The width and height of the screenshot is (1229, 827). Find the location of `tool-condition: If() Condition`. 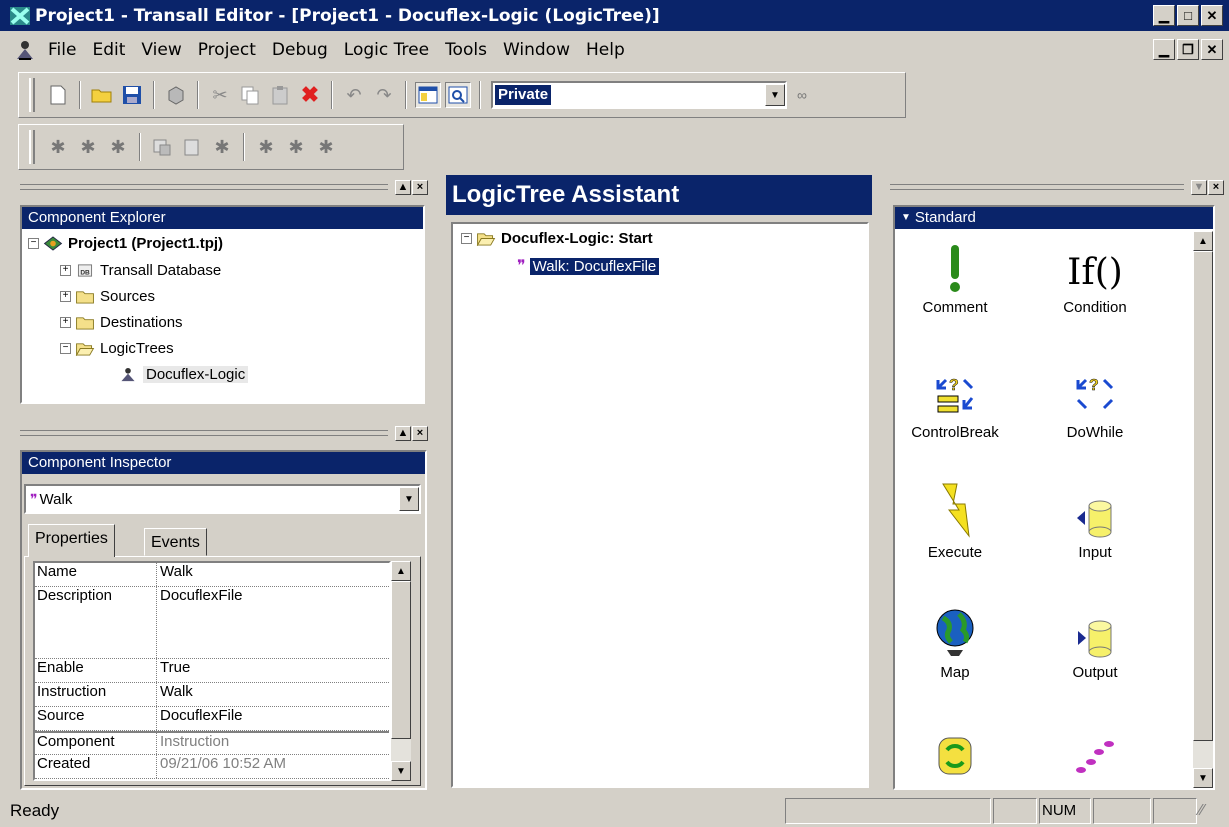

tool-condition: If() Condition is located at coordinates (1095, 276).